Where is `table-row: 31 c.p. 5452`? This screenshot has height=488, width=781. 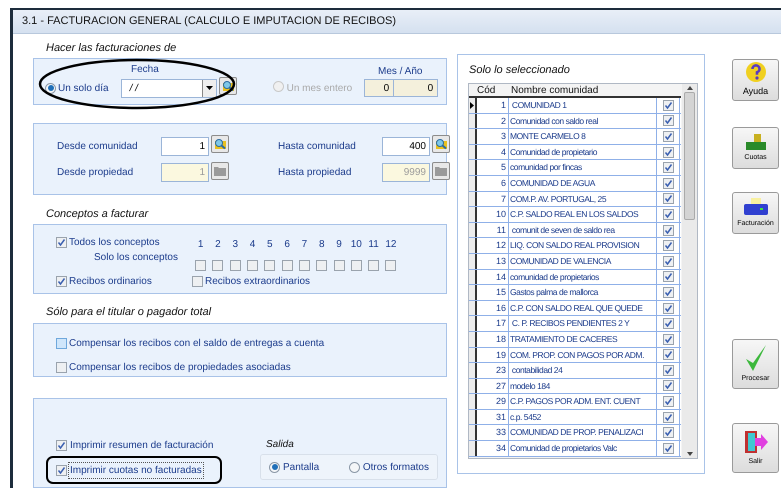 table-row: 31 c.p. 5452 is located at coordinates (575, 418).